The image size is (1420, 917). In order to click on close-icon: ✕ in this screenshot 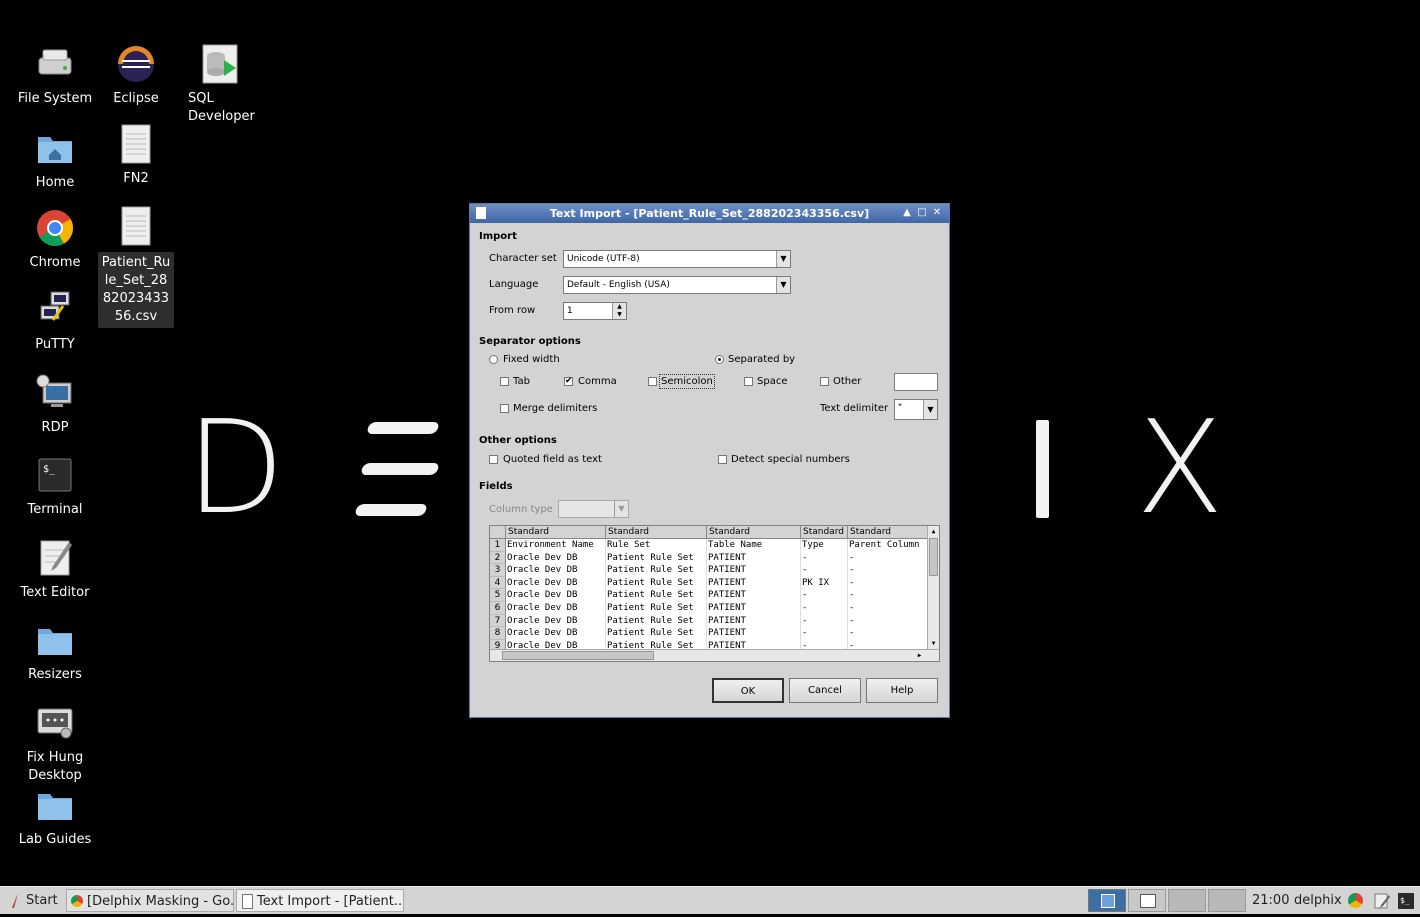, I will do `click(937, 213)`.